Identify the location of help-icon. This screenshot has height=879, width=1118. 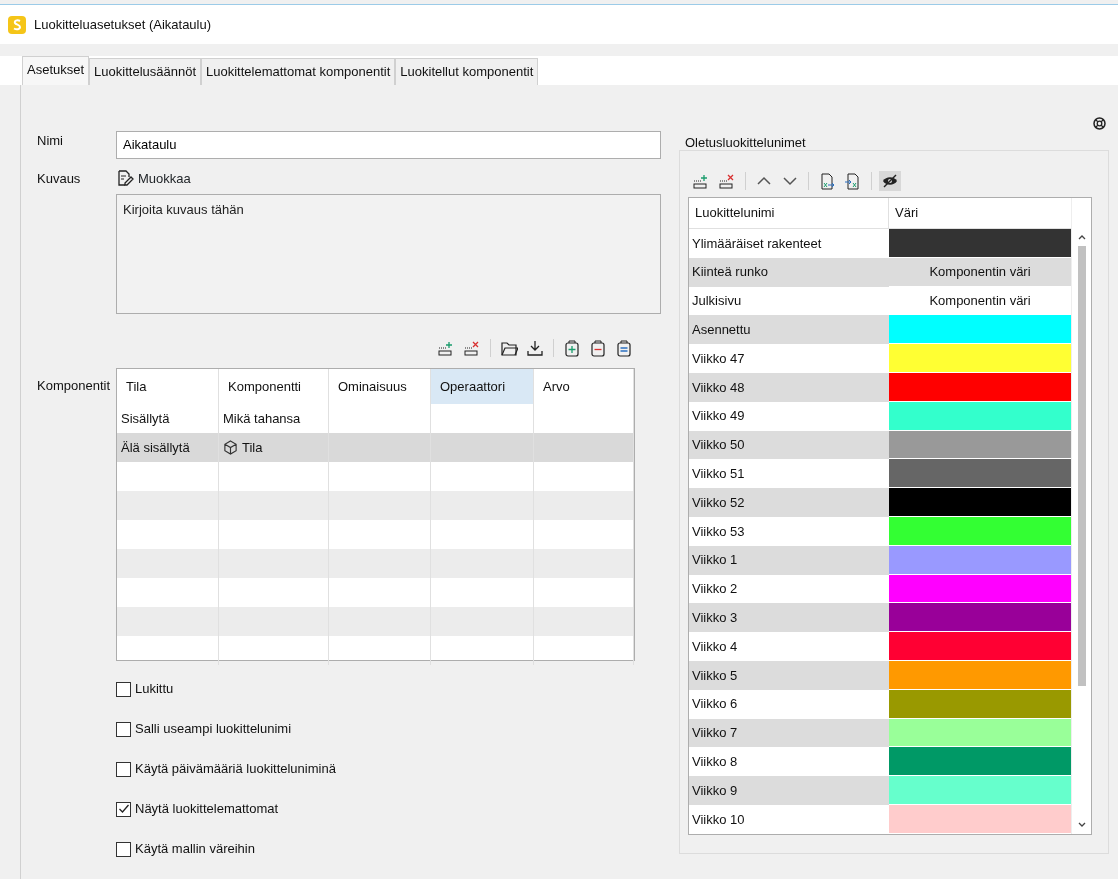
(1099, 123).